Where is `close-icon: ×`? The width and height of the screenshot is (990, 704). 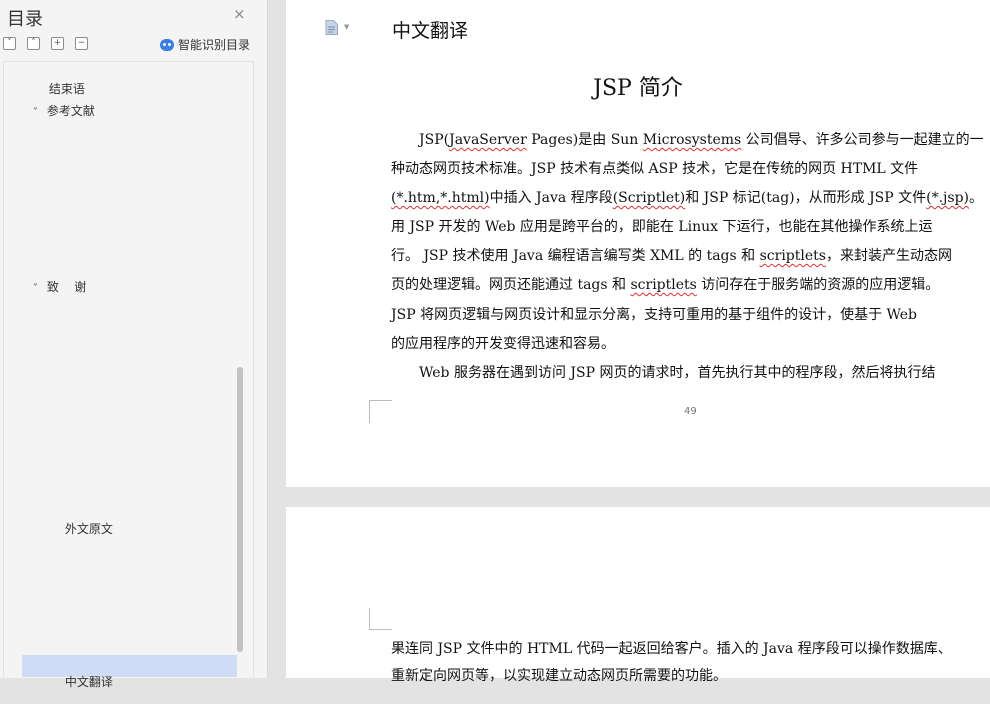
close-icon: × is located at coordinates (239, 14).